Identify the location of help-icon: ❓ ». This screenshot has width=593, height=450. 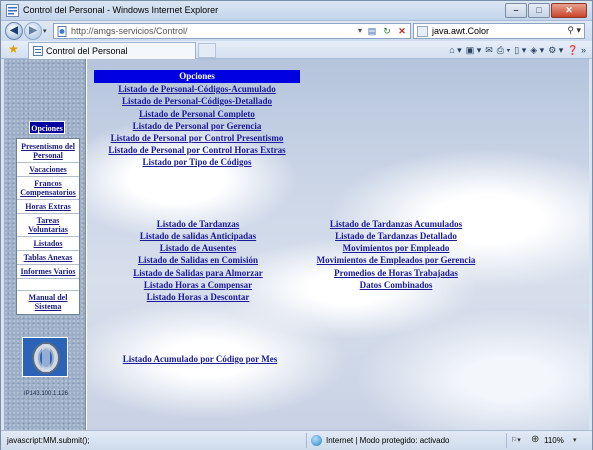
(576, 50).